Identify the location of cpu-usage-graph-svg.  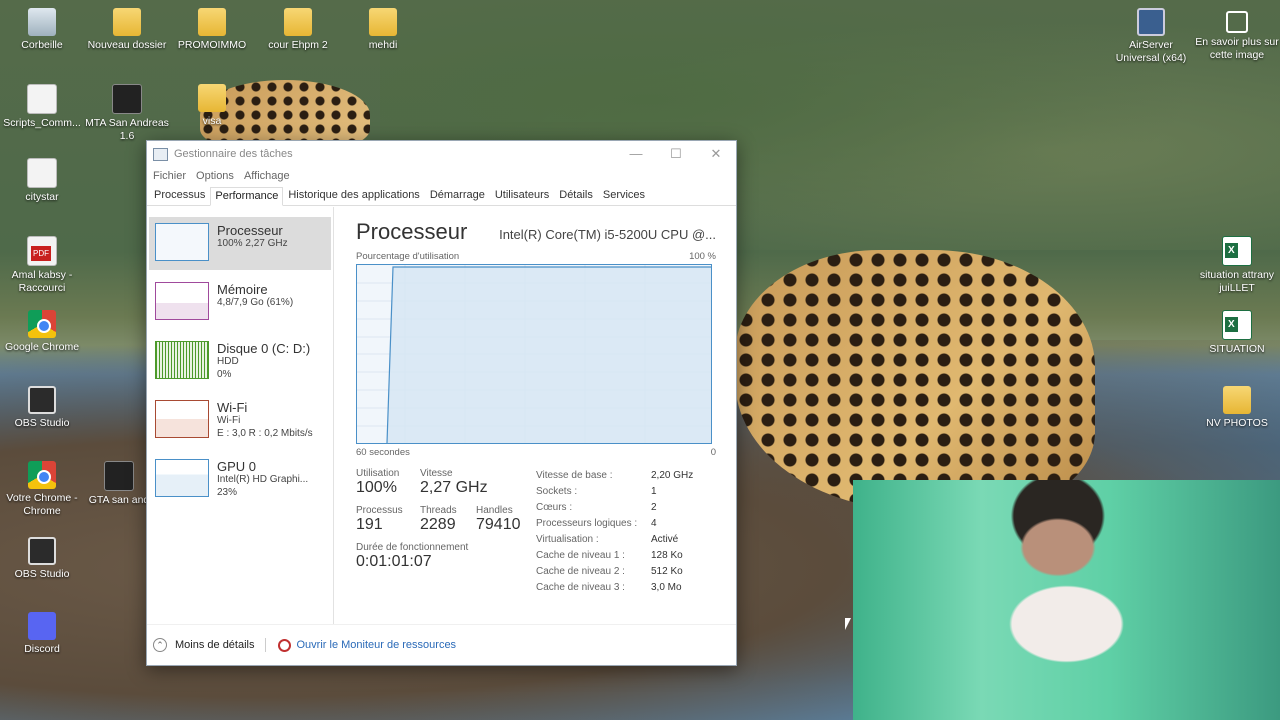
(534, 354).